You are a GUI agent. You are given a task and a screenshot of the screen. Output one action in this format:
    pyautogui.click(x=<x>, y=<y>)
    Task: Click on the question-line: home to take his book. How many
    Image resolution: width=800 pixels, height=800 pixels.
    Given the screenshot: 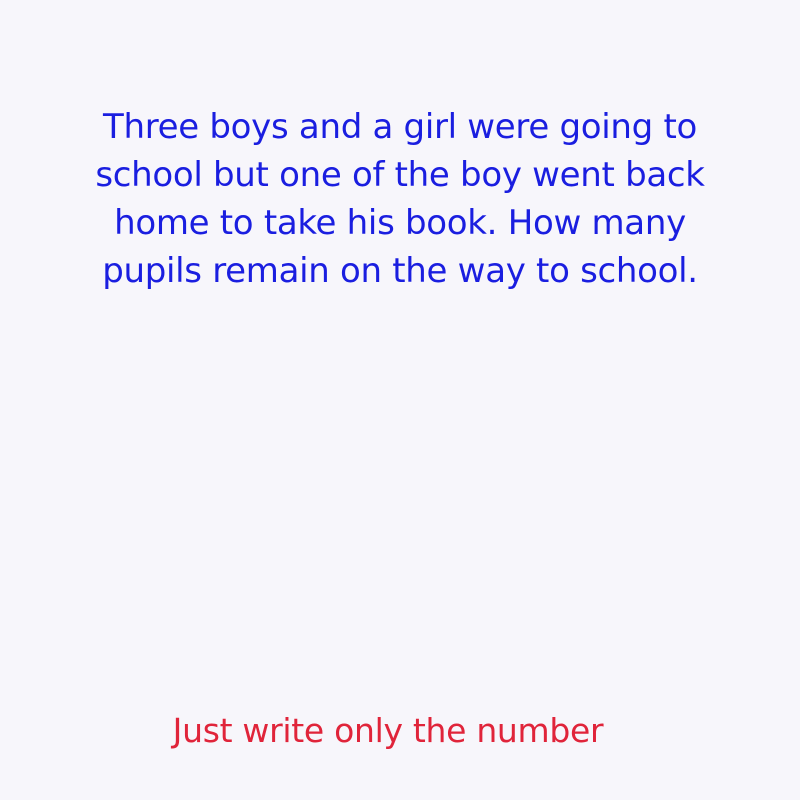 What is the action you would take?
    pyautogui.click(x=400, y=223)
    